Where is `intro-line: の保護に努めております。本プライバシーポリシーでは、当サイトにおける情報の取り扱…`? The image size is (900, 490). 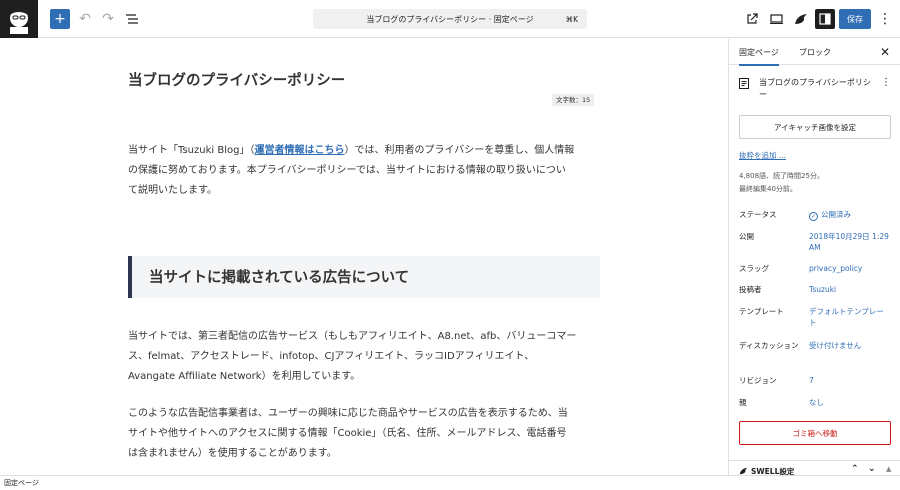
intro-line: の保護に努めております。本プライバシーポリシーでは、当サイトにおける情報の取り扱… is located at coordinates (347, 170).